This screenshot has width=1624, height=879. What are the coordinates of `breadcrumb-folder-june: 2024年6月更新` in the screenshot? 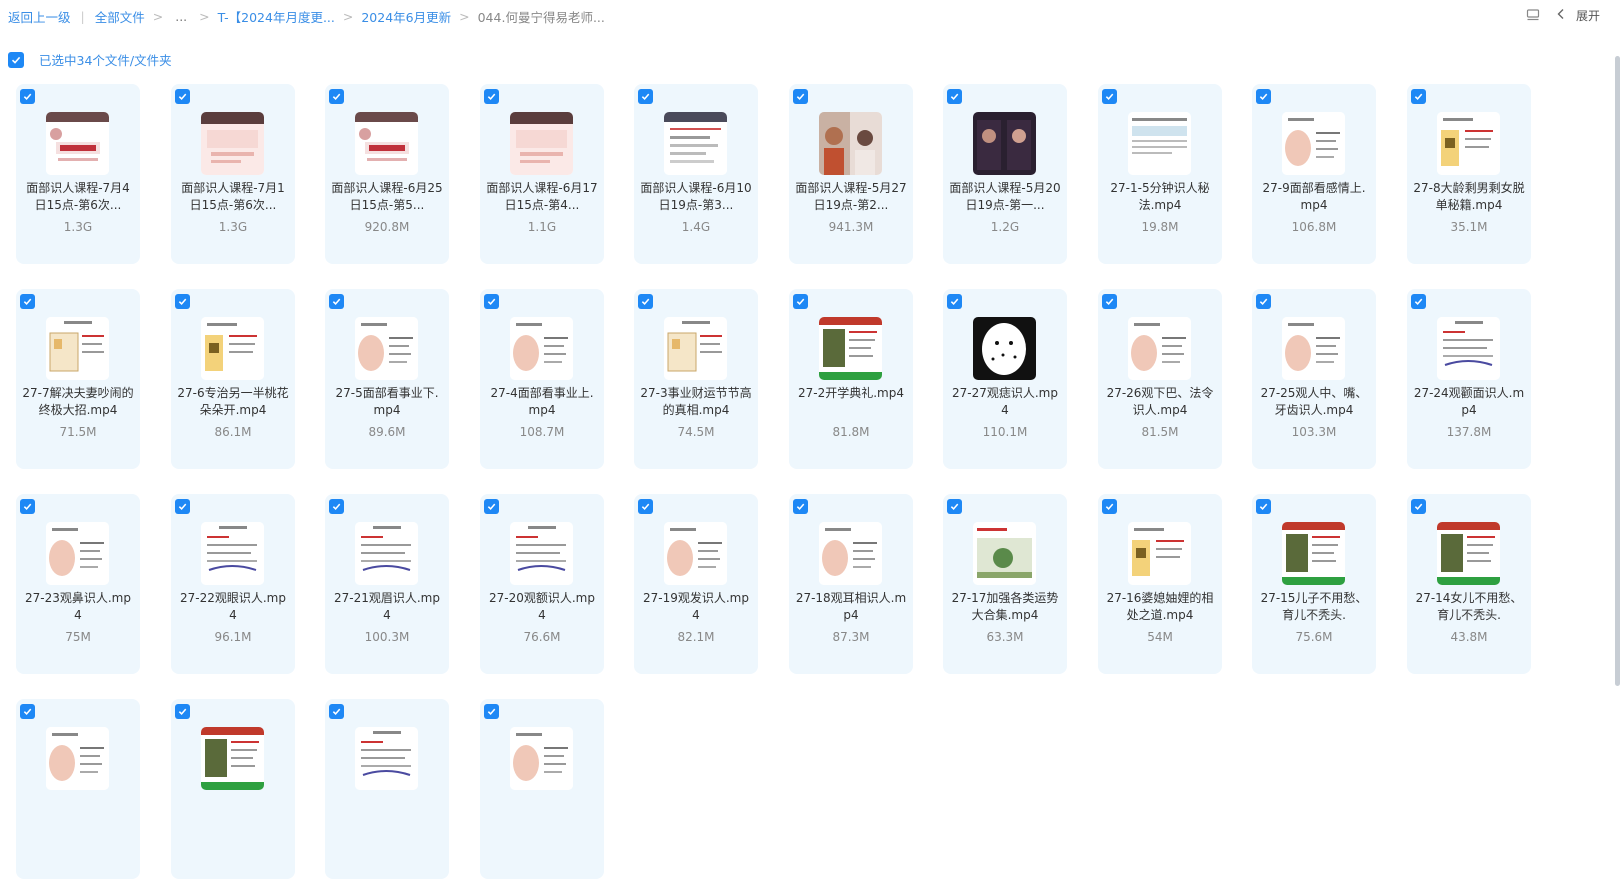 It's located at (406, 16).